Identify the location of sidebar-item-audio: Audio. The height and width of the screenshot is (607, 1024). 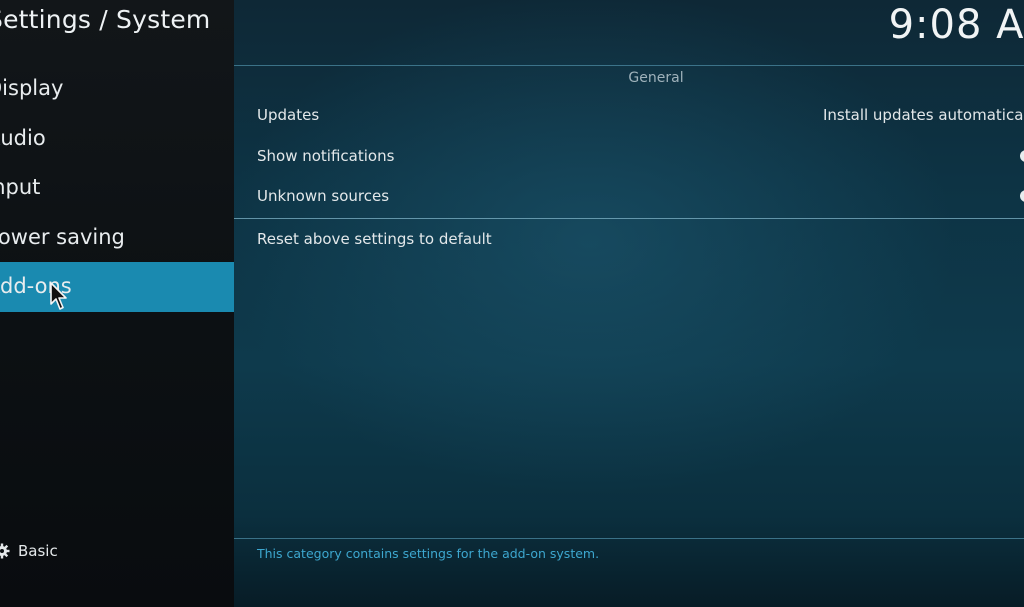
(117, 139).